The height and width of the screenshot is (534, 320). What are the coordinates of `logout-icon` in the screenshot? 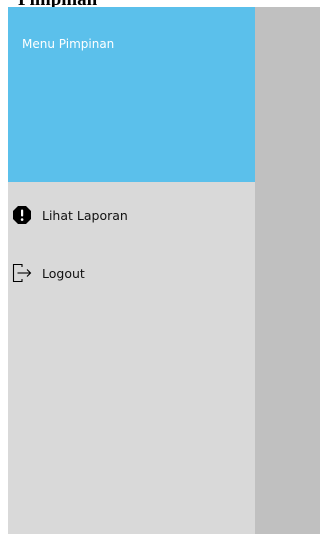 It's located at (22, 273).